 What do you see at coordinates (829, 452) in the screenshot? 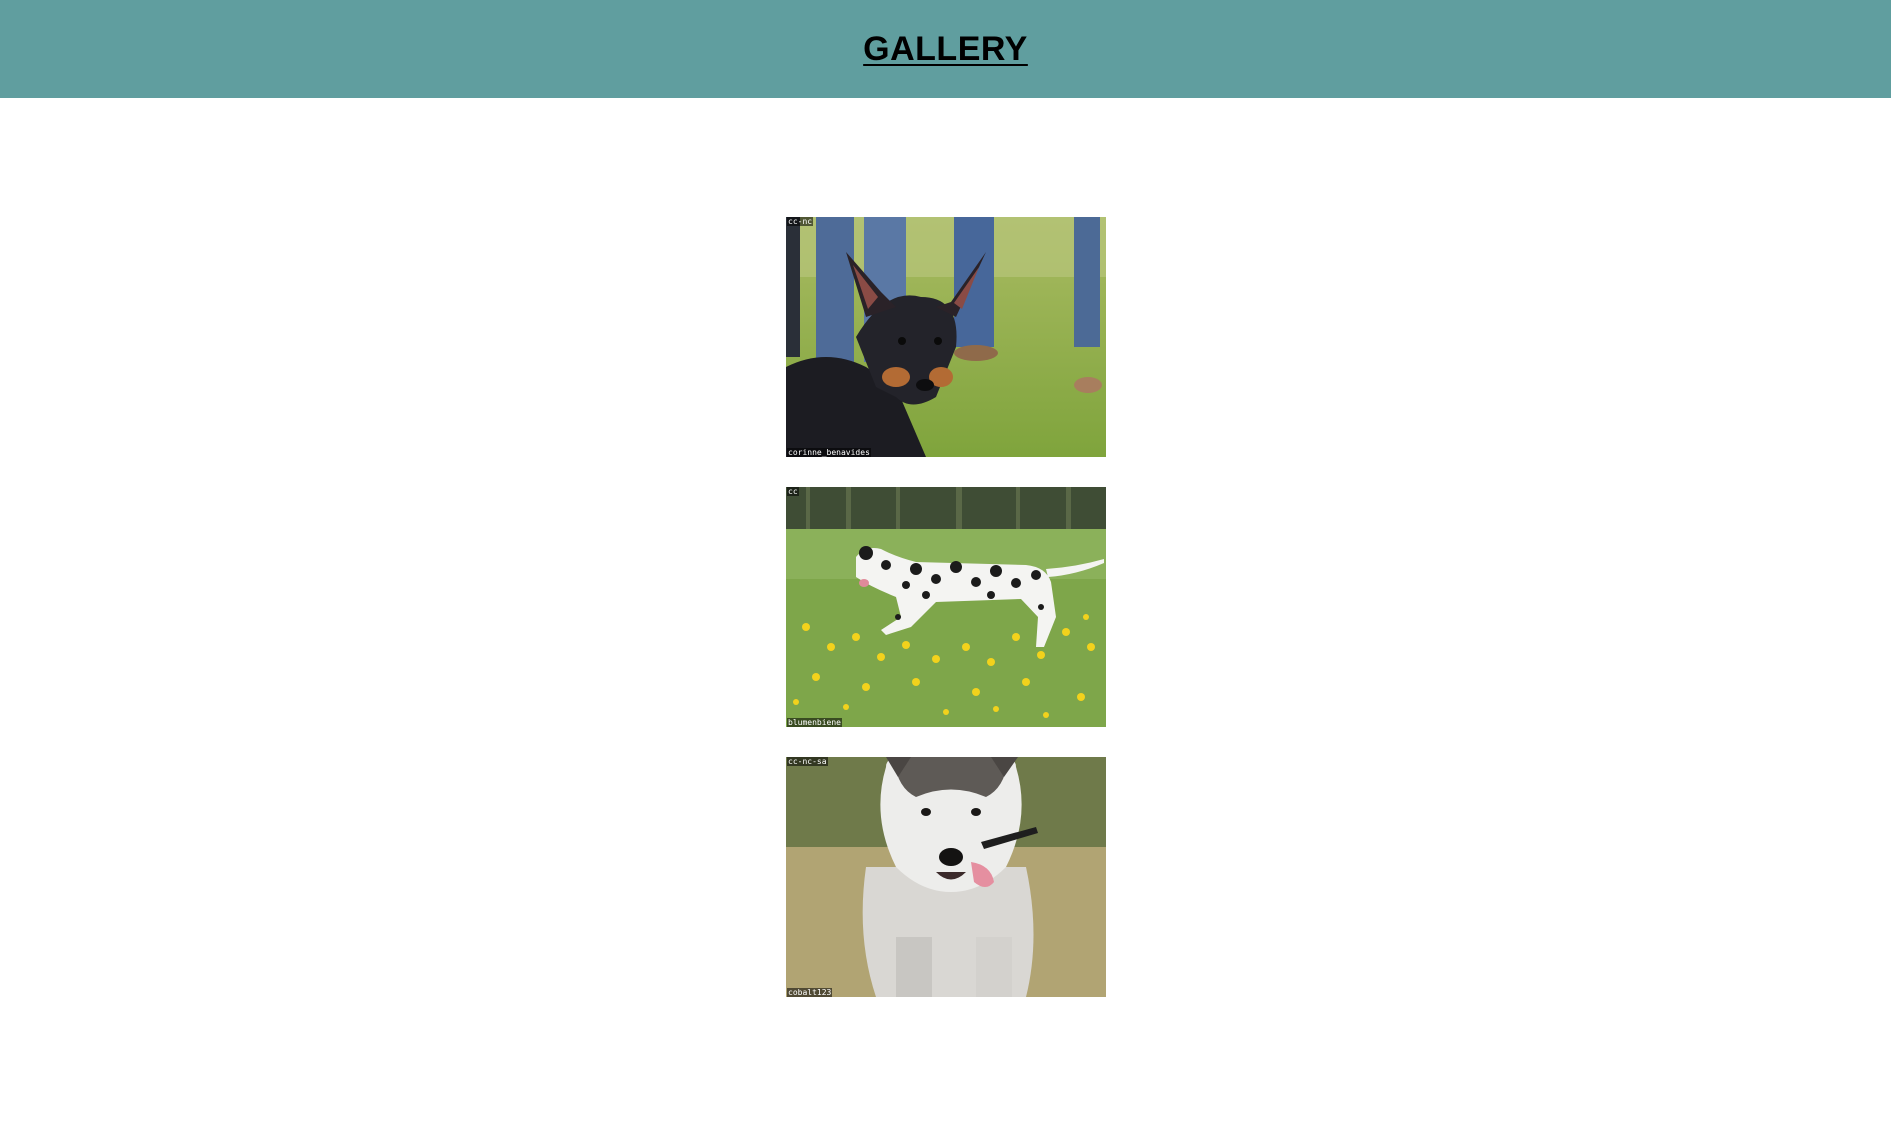
I see `credit-label: corinne_benavides` at bounding box center [829, 452].